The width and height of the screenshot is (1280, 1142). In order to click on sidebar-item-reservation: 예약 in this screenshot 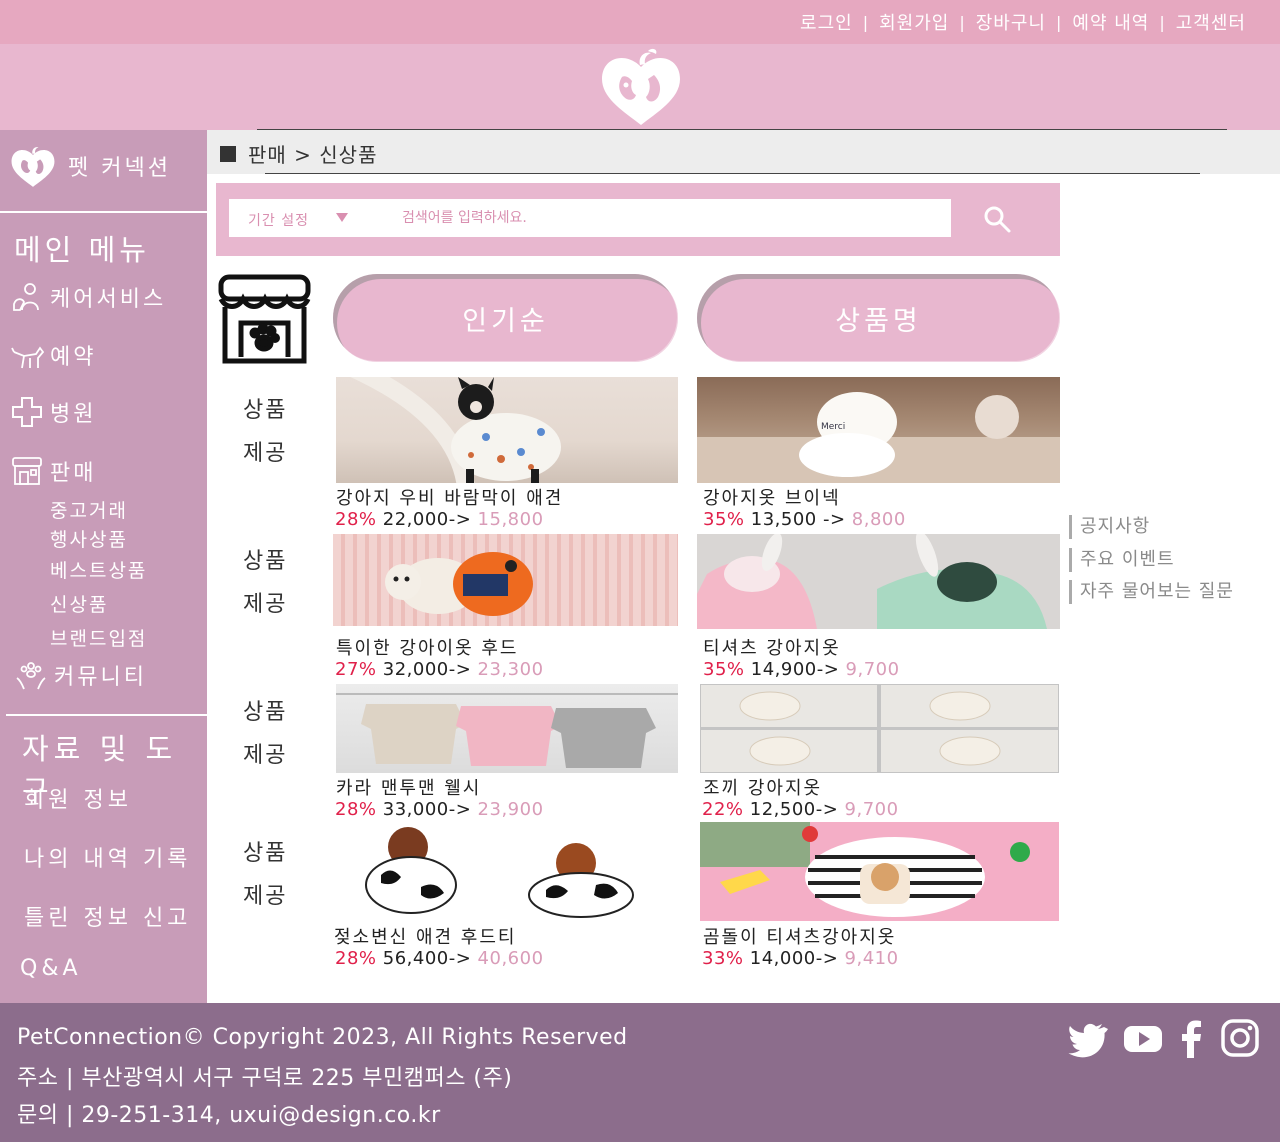, I will do `click(53, 355)`.